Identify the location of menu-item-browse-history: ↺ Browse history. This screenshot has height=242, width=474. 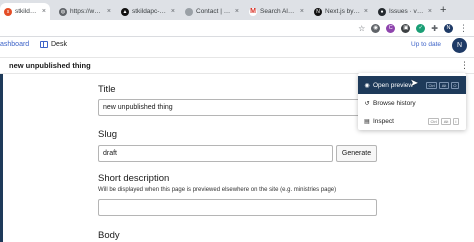
(412, 103).